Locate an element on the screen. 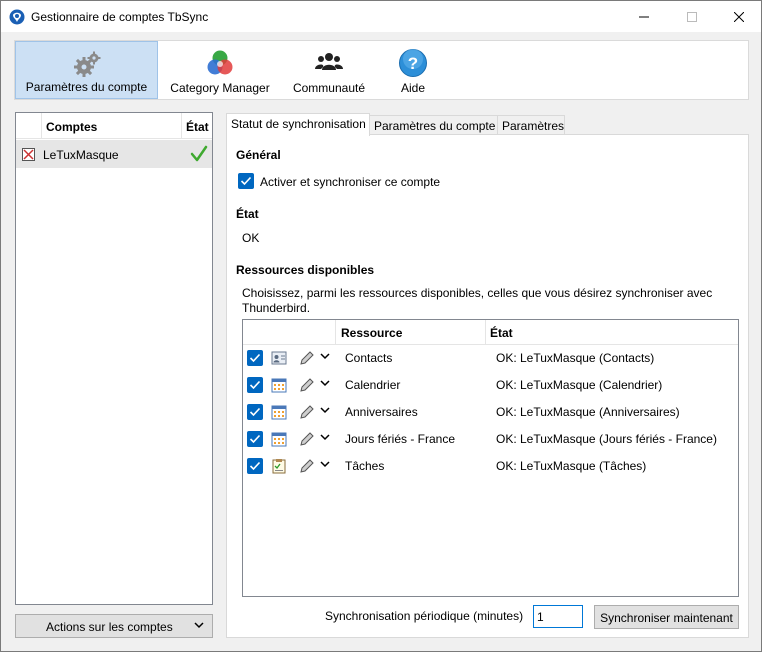 This screenshot has width=762, height=652. help-icon: ? is located at coordinates (413, 63).